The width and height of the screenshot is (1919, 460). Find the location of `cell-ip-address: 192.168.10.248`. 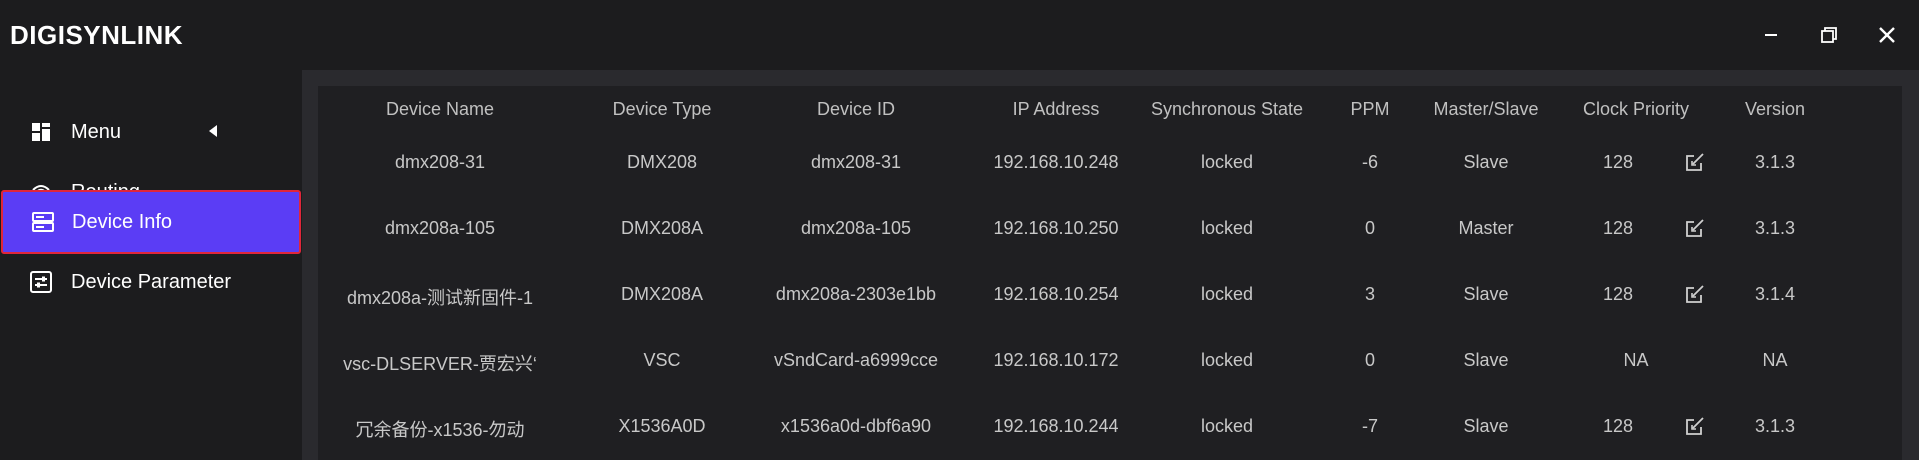

cell-ip-address: 192.168.10.248 is located at coordinates (1056, 162).